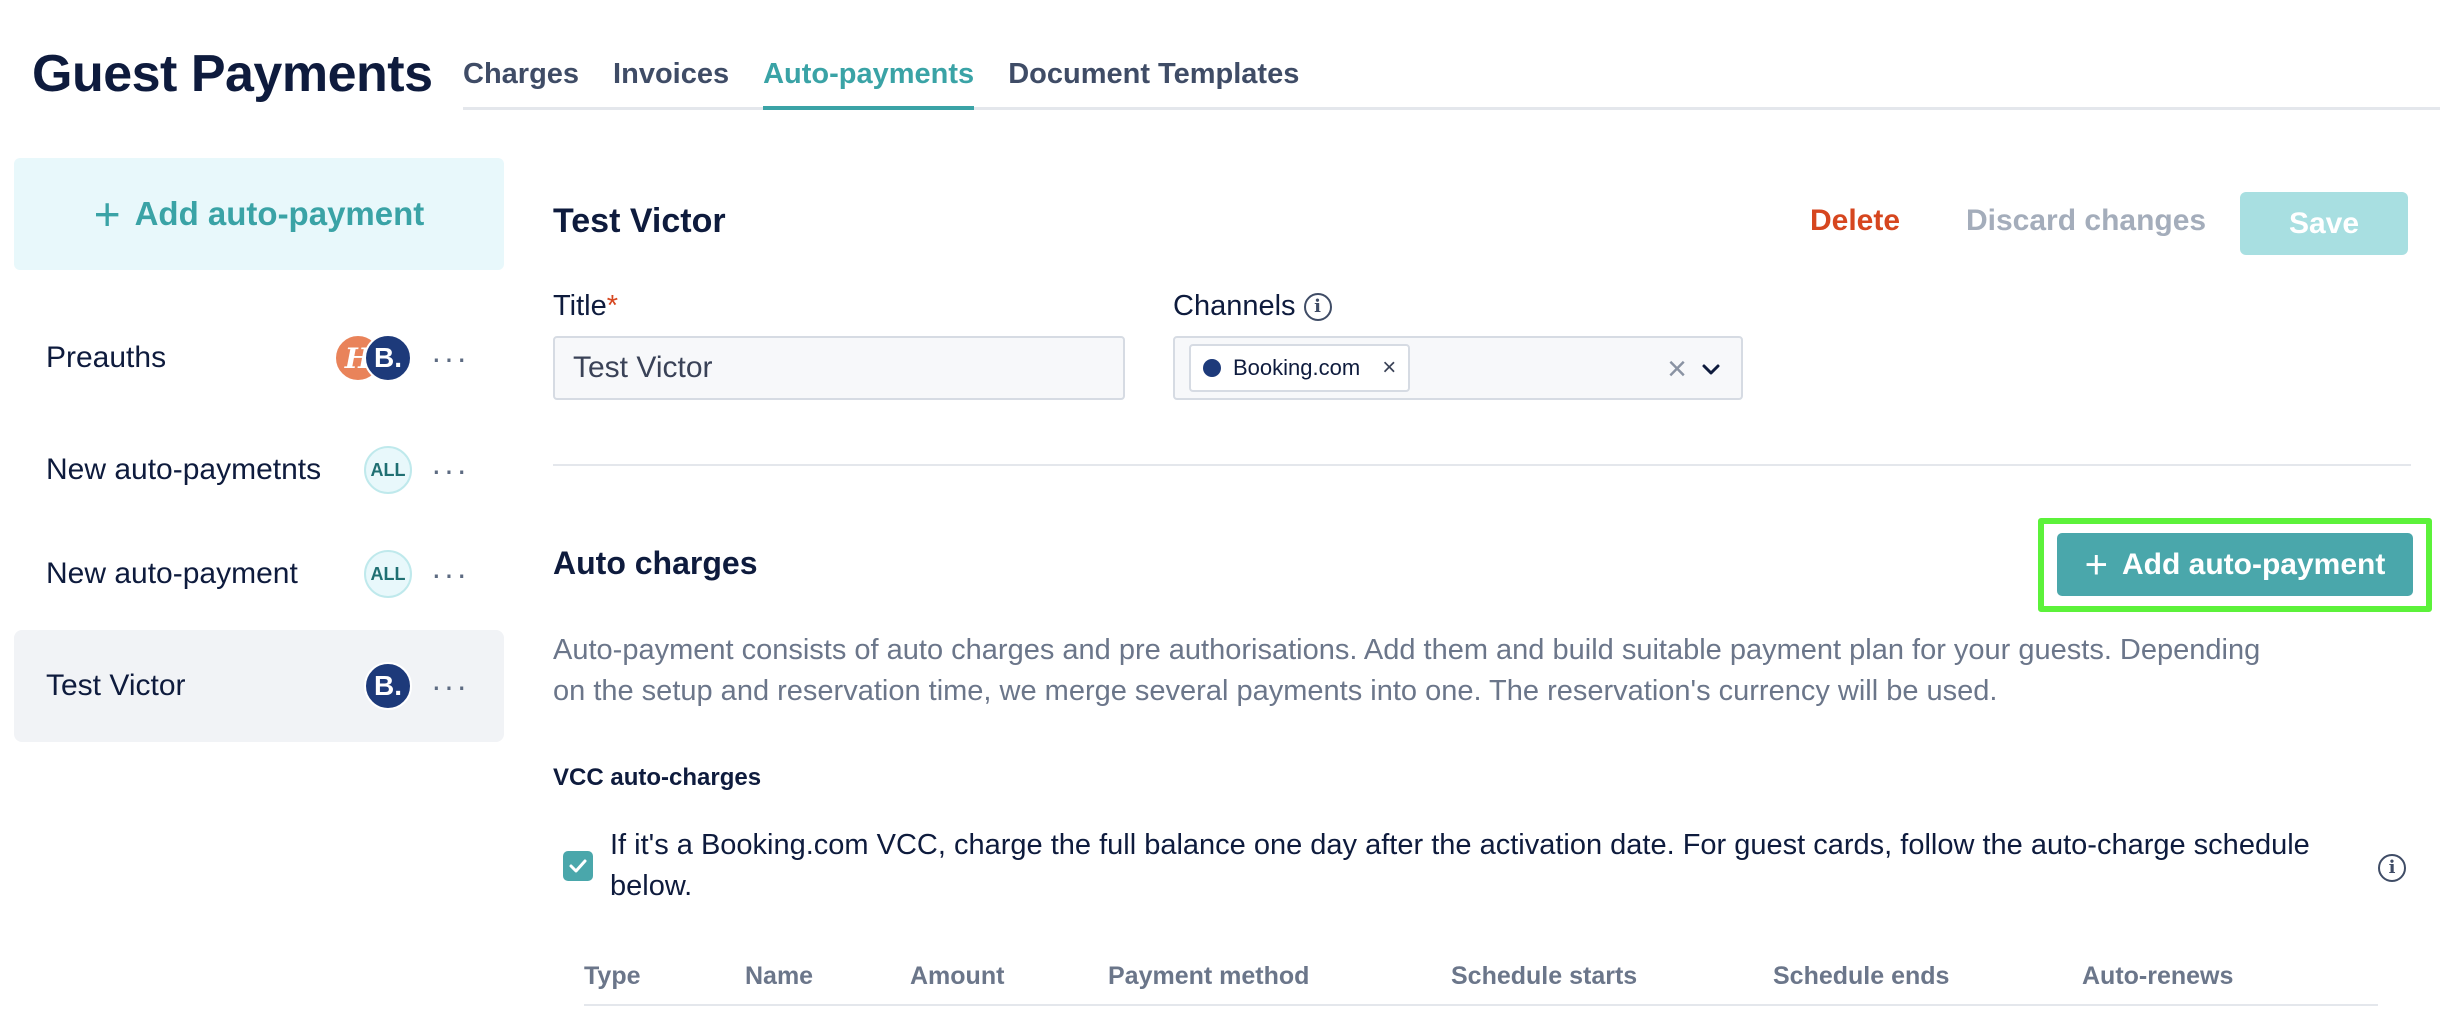  I want to click on title-input: Test Victor, so click(839, 368).